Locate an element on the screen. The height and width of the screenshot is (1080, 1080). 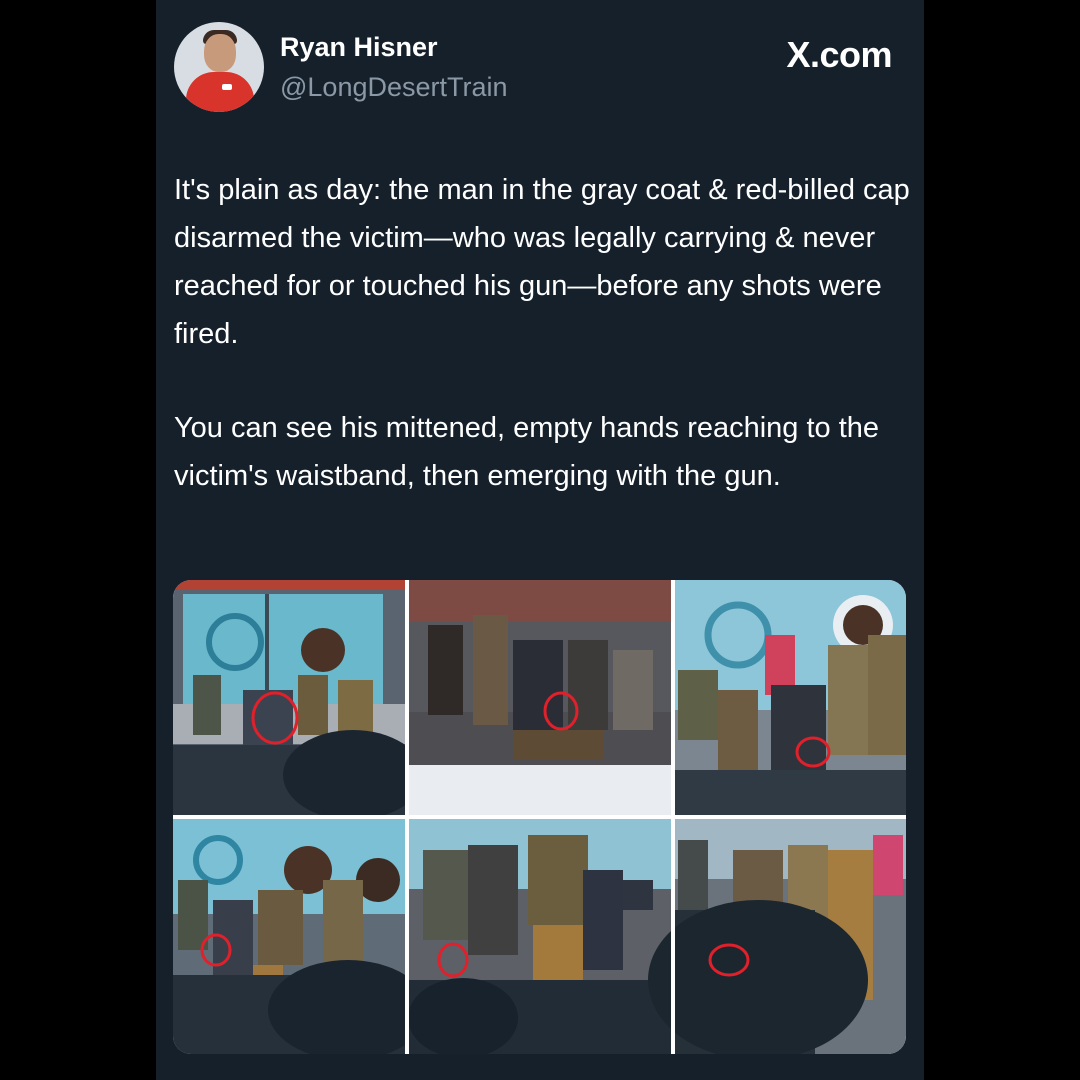
brand-watermark: X.com is located at coordinates (839, 54).